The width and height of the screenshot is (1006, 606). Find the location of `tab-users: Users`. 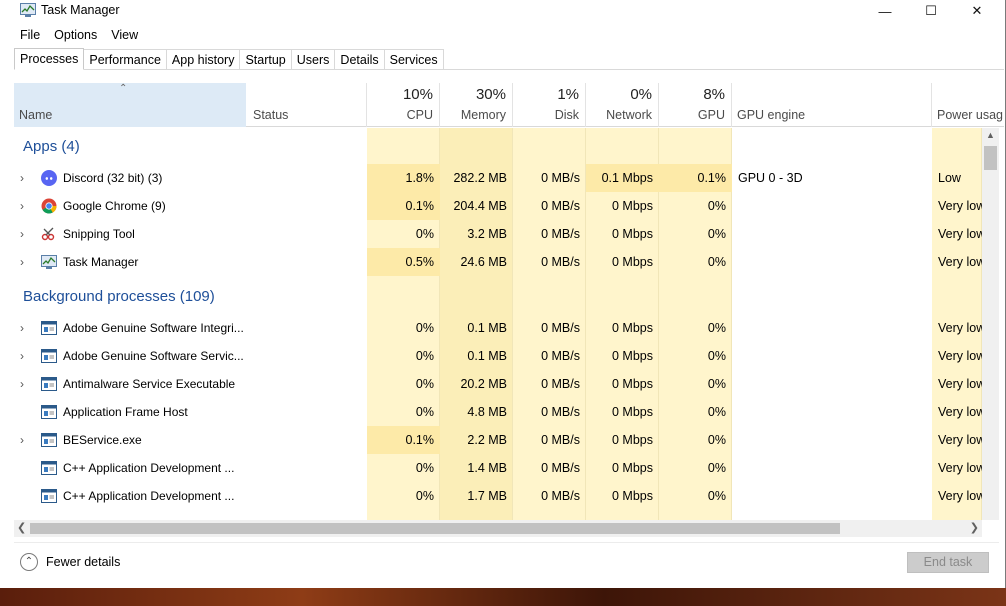

tab-users: Users is located at coordinates (313, 59).